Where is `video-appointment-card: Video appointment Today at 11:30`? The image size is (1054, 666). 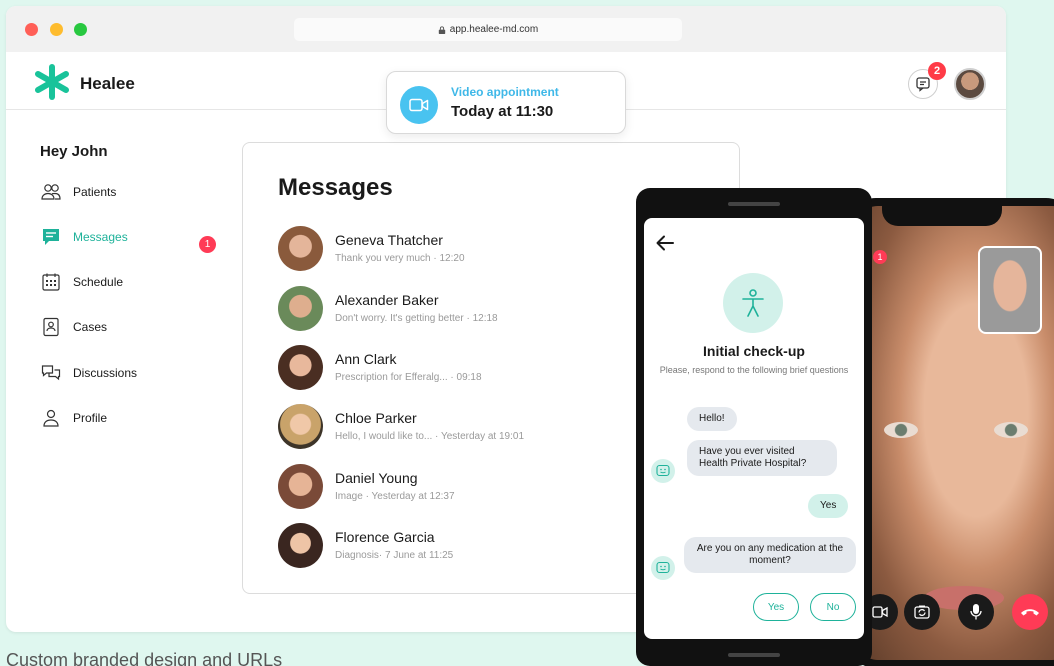 video-appointment-card: Video appointment Today at 11:30 is located at coordinates (506, 102).